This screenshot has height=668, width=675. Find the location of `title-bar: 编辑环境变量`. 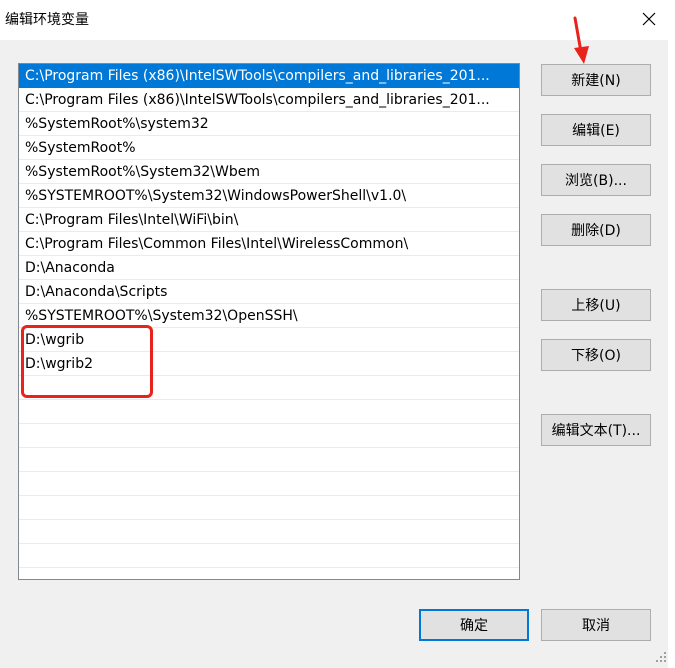

title-bar: 编辑环境变量 is located at coordinates (337, 20).